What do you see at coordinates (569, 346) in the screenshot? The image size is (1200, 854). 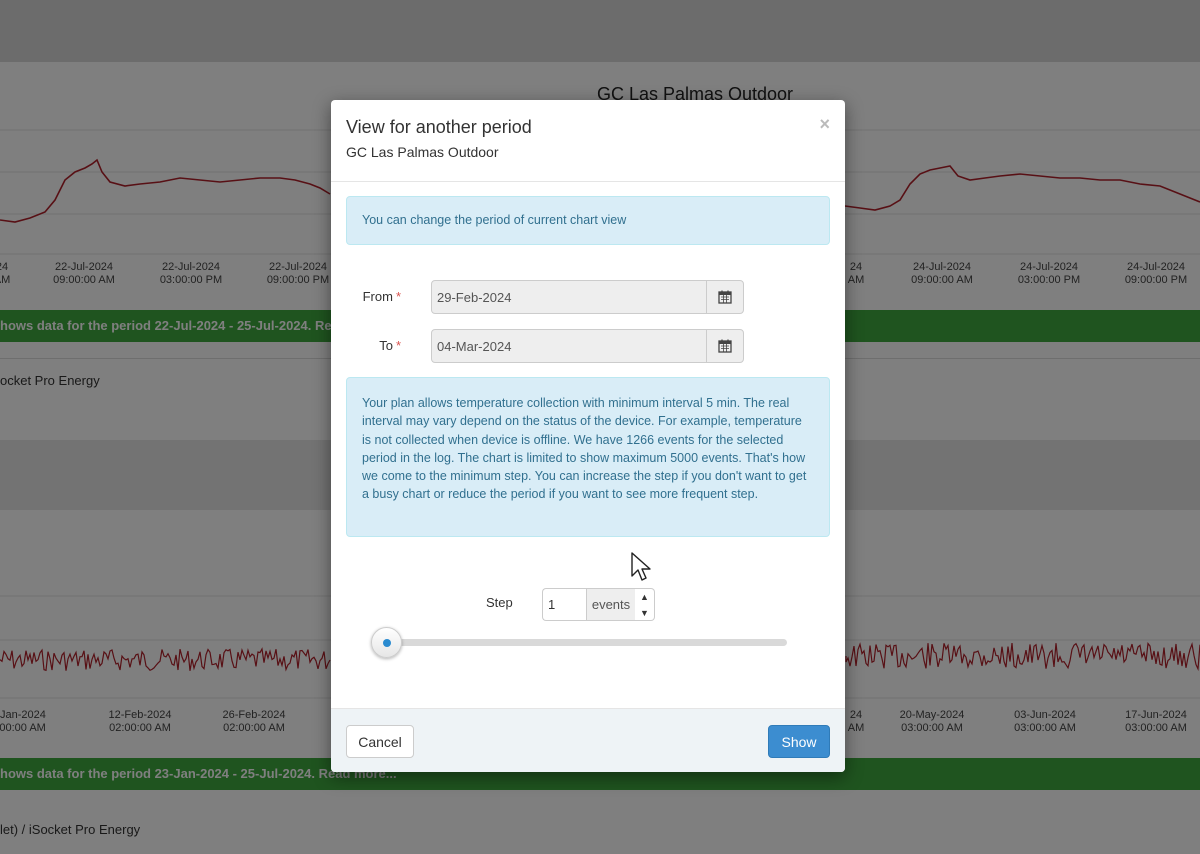 I see `to-date-input: 04-Mar-2024` at bounding box center [569, 346].